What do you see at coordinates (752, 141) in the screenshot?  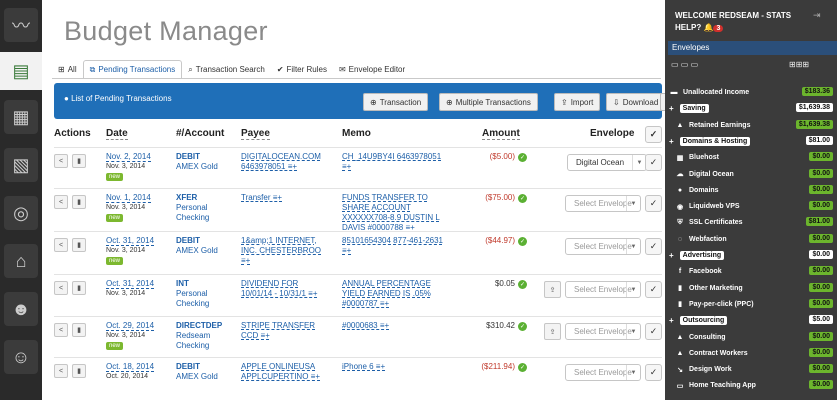 I see `envelope-group: + Domains & Hosting $81.00` at bounding box center [752, 141].